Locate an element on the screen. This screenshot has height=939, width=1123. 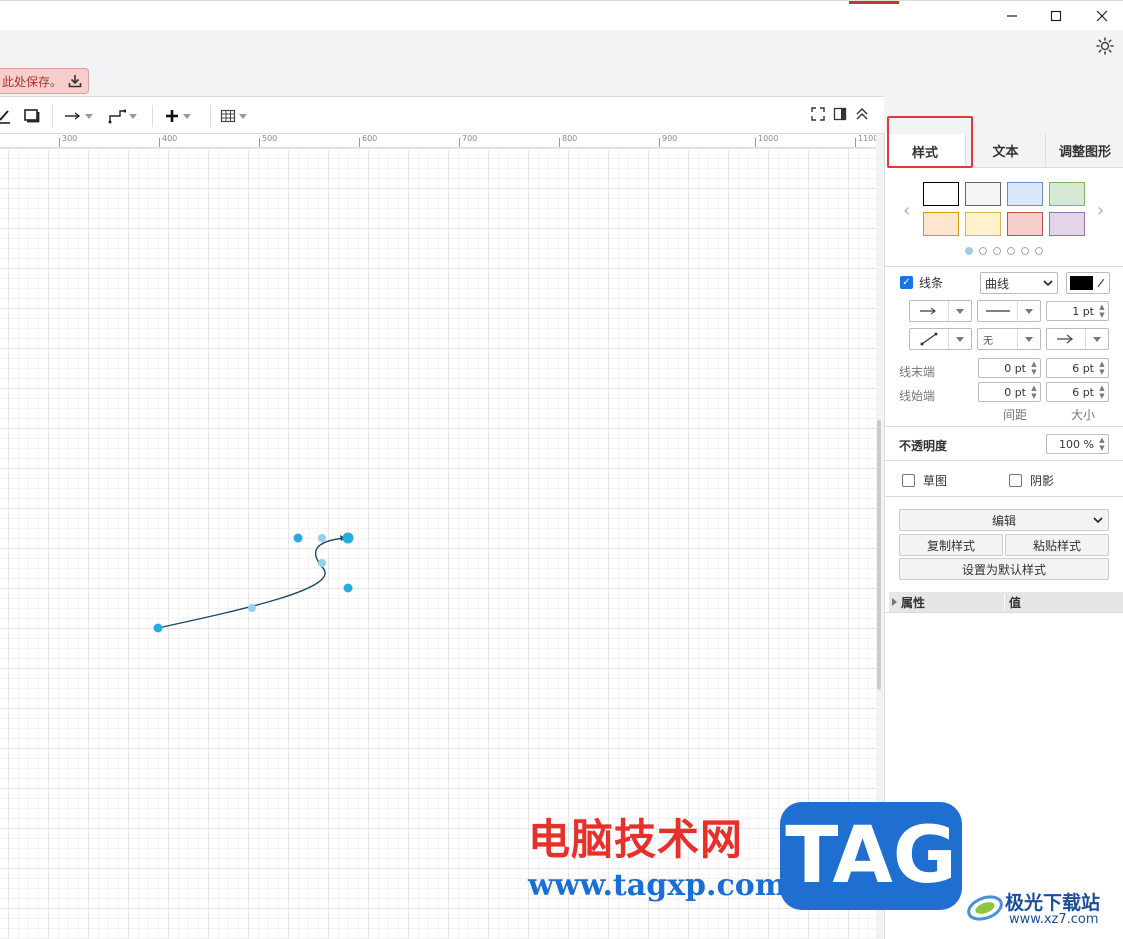
connector-type-select is located at coordinates (940, 339).